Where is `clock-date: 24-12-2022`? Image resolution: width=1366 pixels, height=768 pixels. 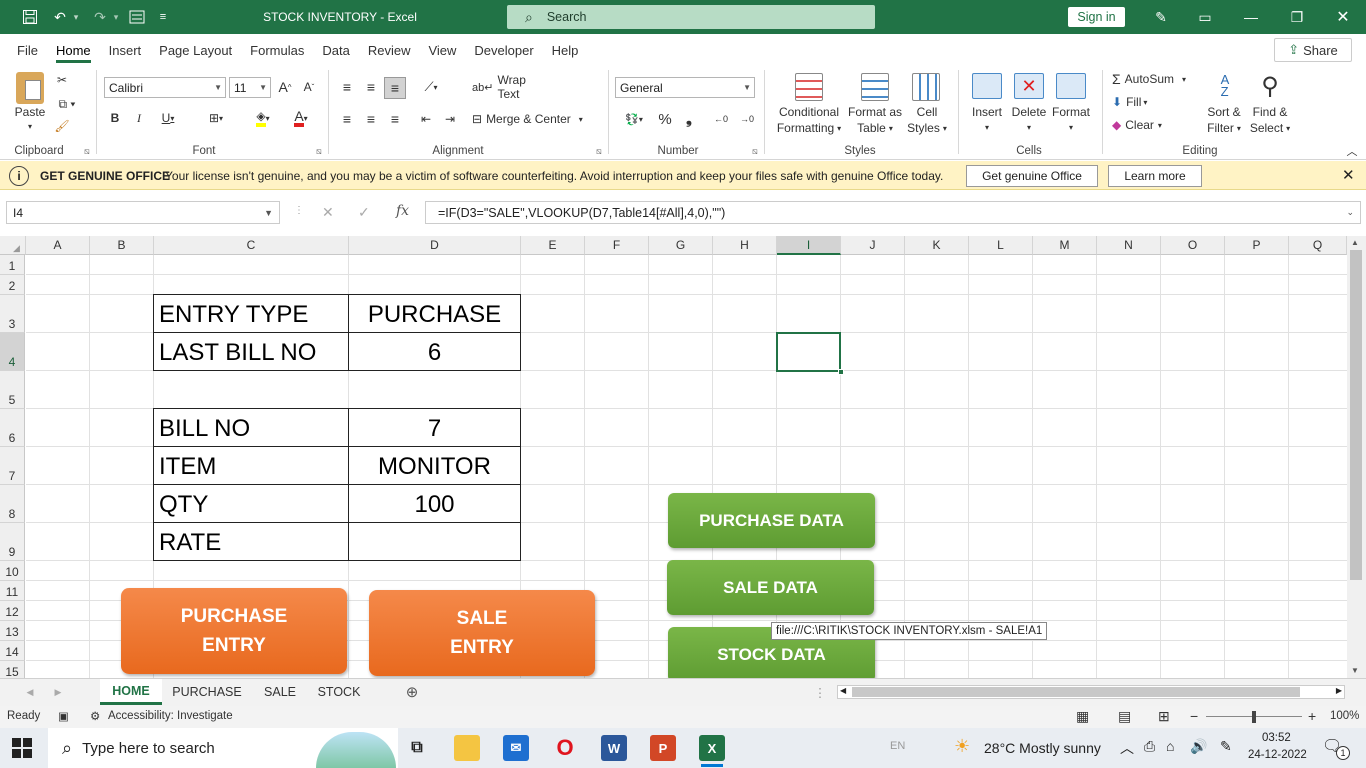 clock-date: 24-12-2022 is located at coordinates (1277, 755).